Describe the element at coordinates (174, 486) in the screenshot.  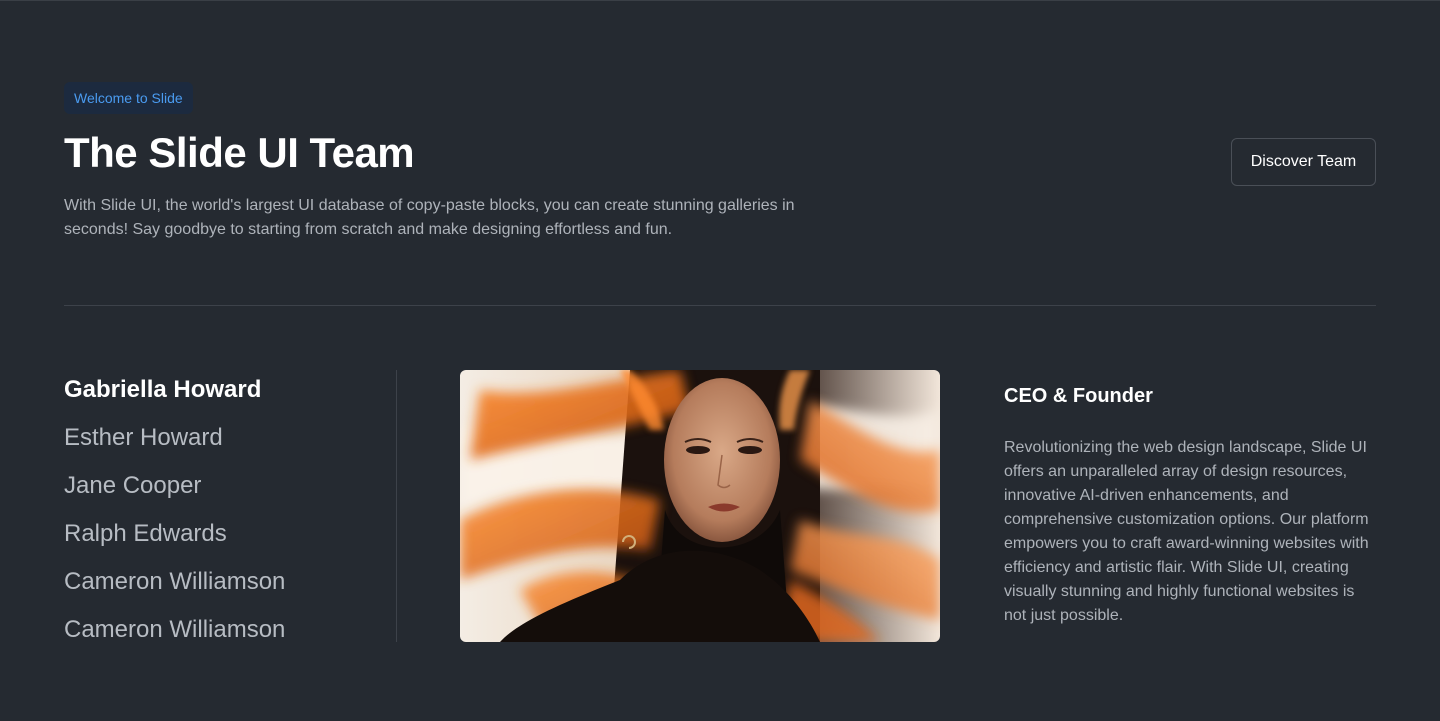
I see `team-member-item: Jane Cooper` at that location.